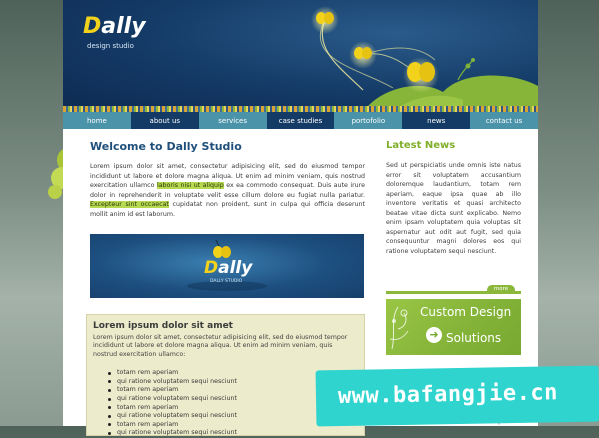  What do you see at coordinates (92, 26) in the screenshot?
I see `logo-first-letter: D` at bounding box center [92, 26].